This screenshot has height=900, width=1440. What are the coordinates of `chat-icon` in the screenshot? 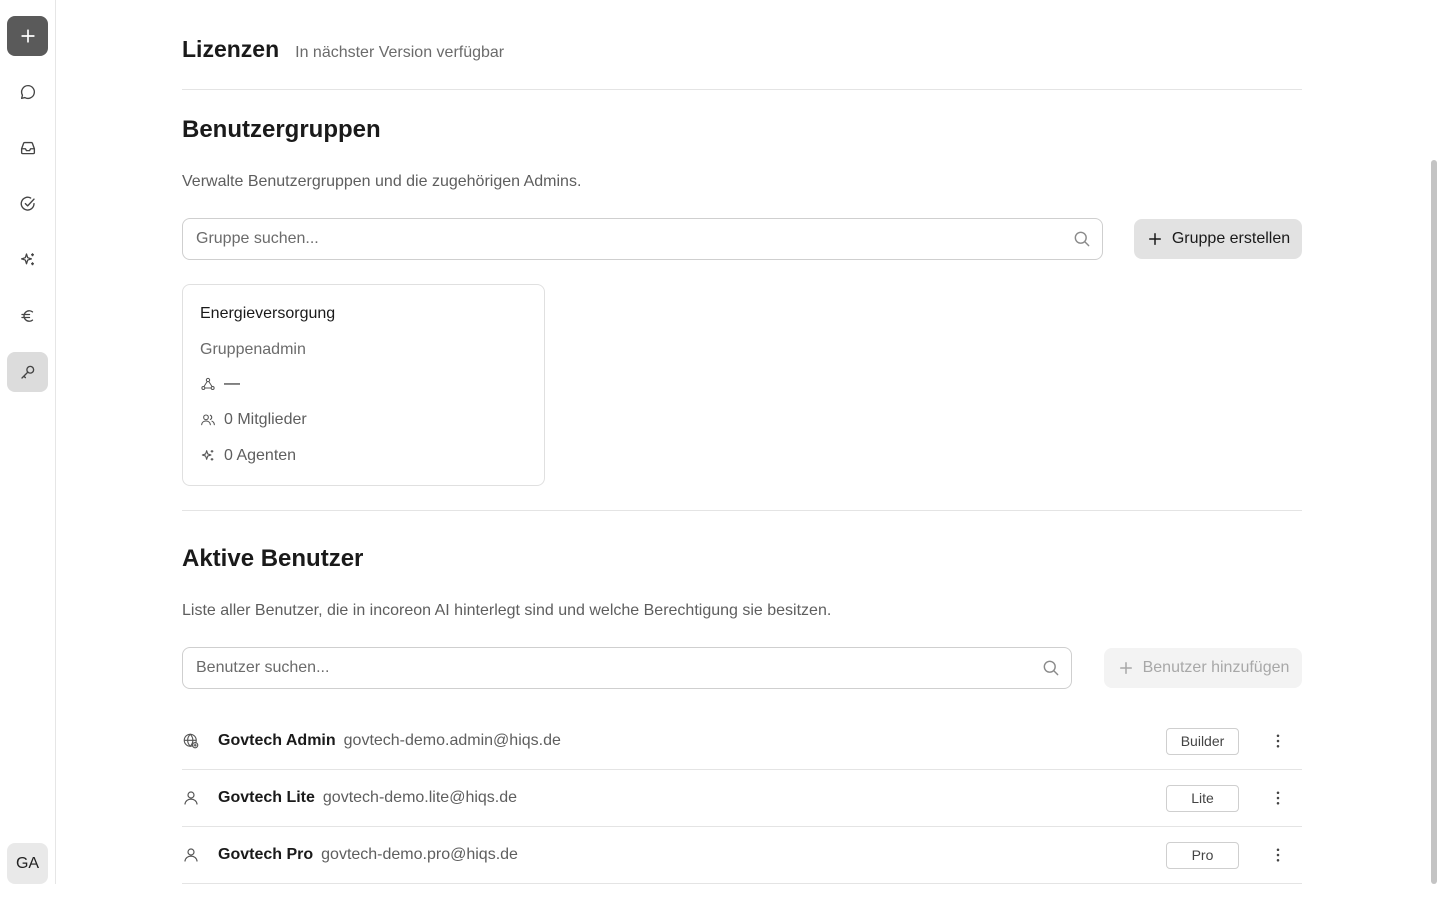 It's located at (27, 92).